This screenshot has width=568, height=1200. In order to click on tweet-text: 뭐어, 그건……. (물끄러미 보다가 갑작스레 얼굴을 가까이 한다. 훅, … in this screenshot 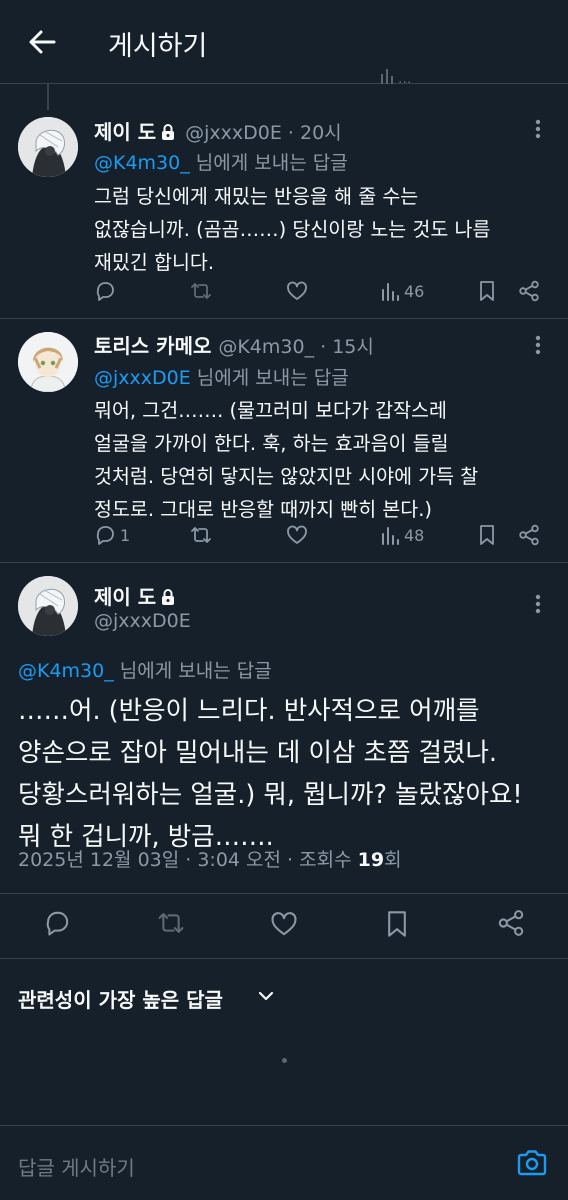, I will do `click(327, 460)`.